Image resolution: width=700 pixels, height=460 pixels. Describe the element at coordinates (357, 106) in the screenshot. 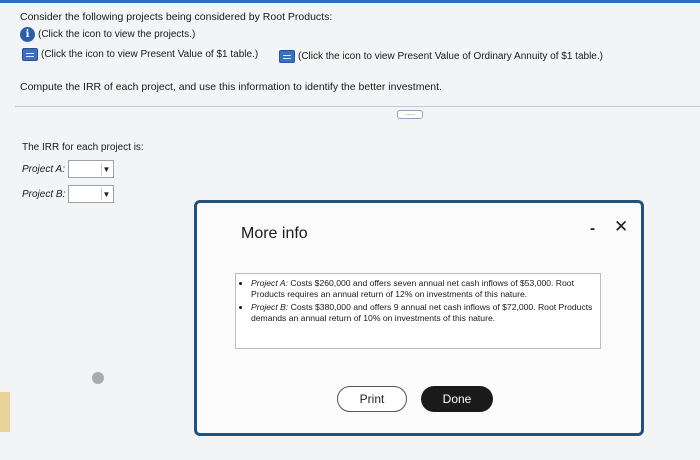

I see `section-divider` at that location.